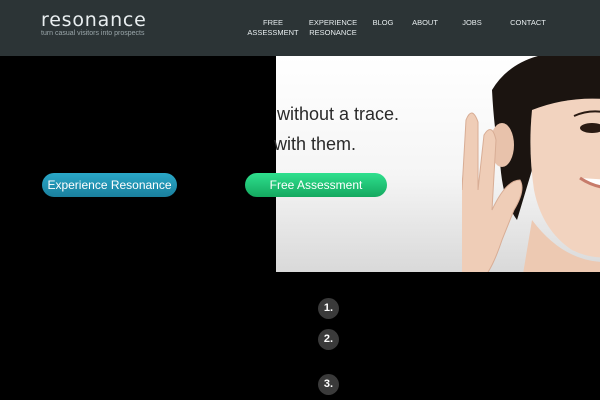 Image resolution: width=600 pixels, height=400 pixels. What do you see at coordinates (472, 23) in the screenshot?
I see `nav-jobs: JOBS` at bounding box center [472, 23].